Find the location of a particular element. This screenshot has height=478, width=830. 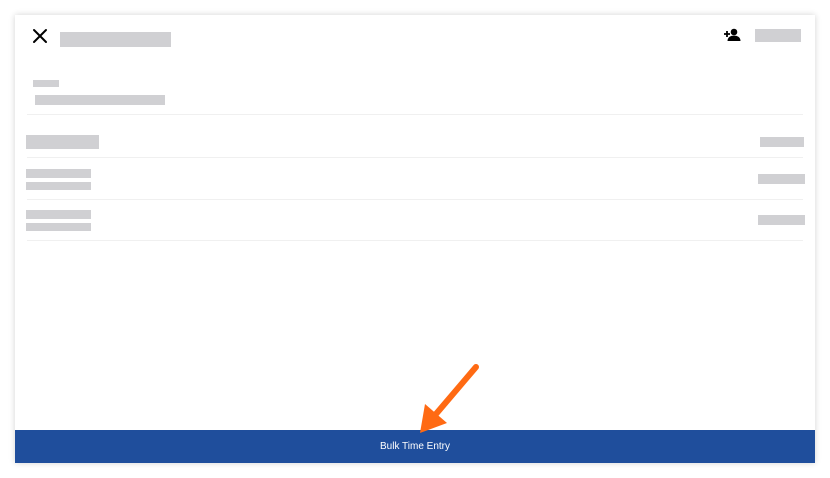

close-button is located at coordinates (40, 36).